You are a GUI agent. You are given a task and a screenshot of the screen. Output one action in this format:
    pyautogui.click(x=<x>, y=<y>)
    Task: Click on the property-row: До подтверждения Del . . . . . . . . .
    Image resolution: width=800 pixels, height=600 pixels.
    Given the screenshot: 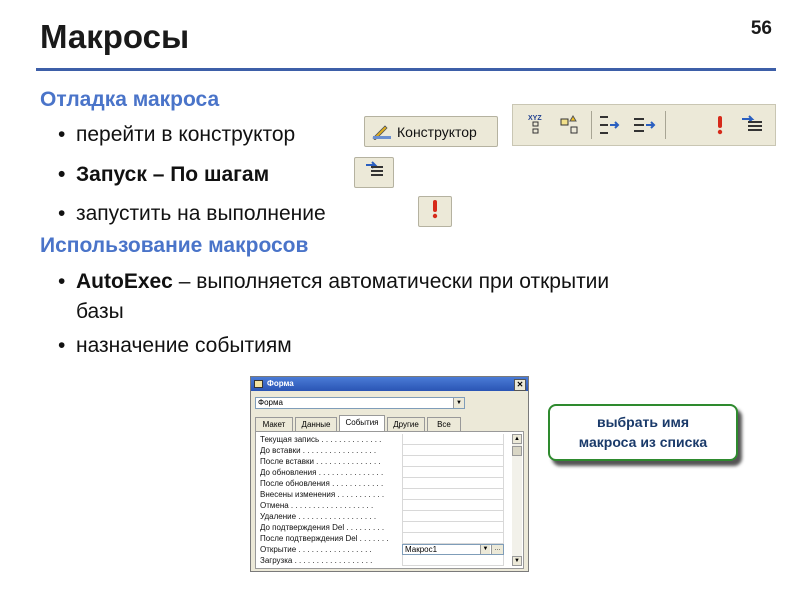 What is the action you would take?
    pyautogui.click(x=382, y=527)
    